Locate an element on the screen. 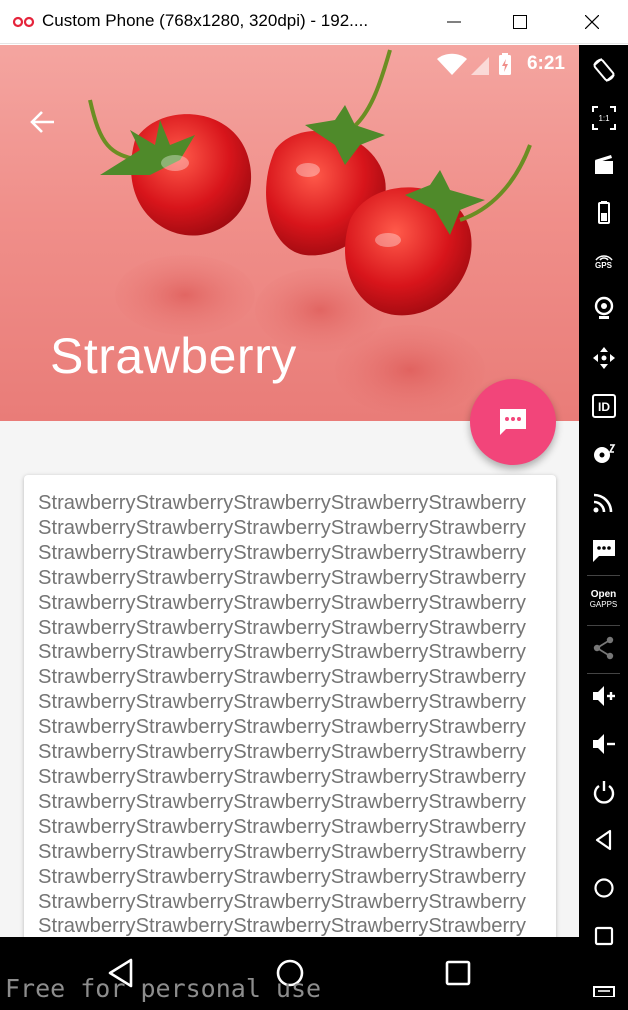 The height and width of the screenshot is (1010, 628). camera-button is located at coordinates (603, 308).